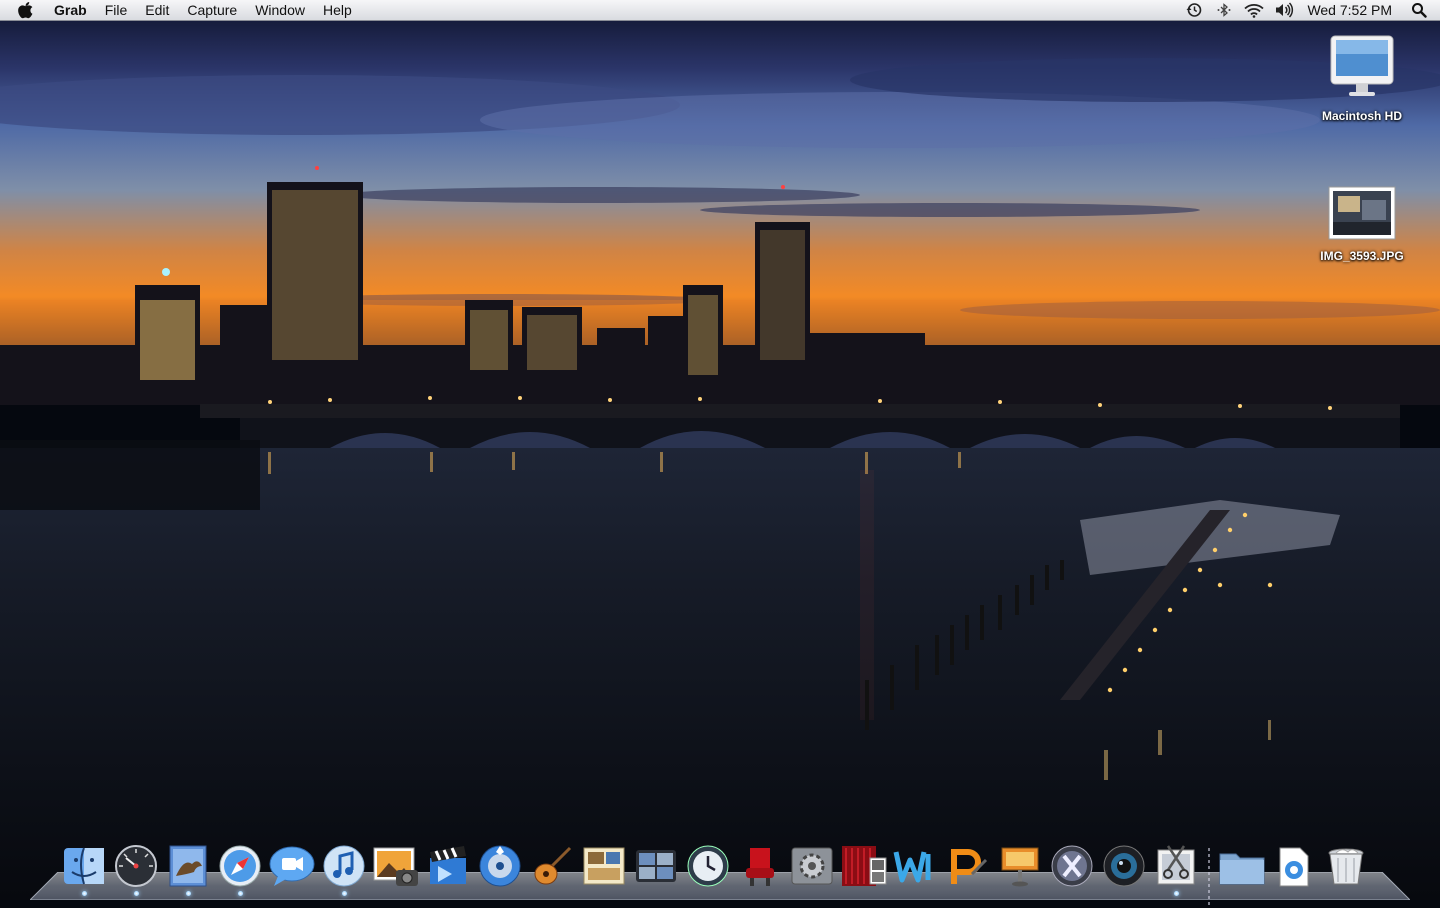 The width and height of the screenshot is (1440, 908). What do you see at coordinates (27, 10) in the screenshot?
I see `apple-menu-icon` at bounding box center [27, 10].